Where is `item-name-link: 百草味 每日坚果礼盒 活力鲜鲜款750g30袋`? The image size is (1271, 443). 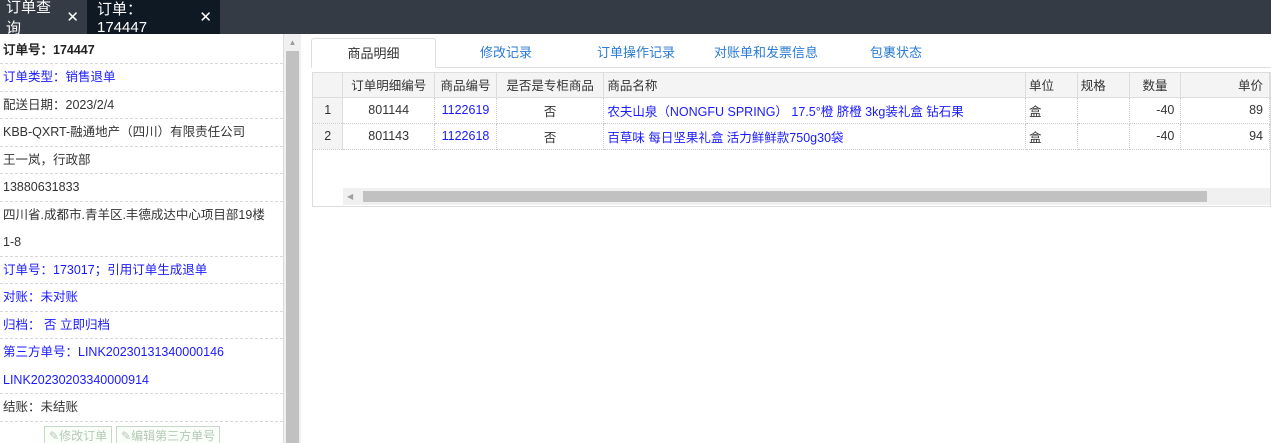 item-name-link: 百草味 每日坚果礼盒 活力鲜鲜款750g30袋 is located at coordinates (814, 136).